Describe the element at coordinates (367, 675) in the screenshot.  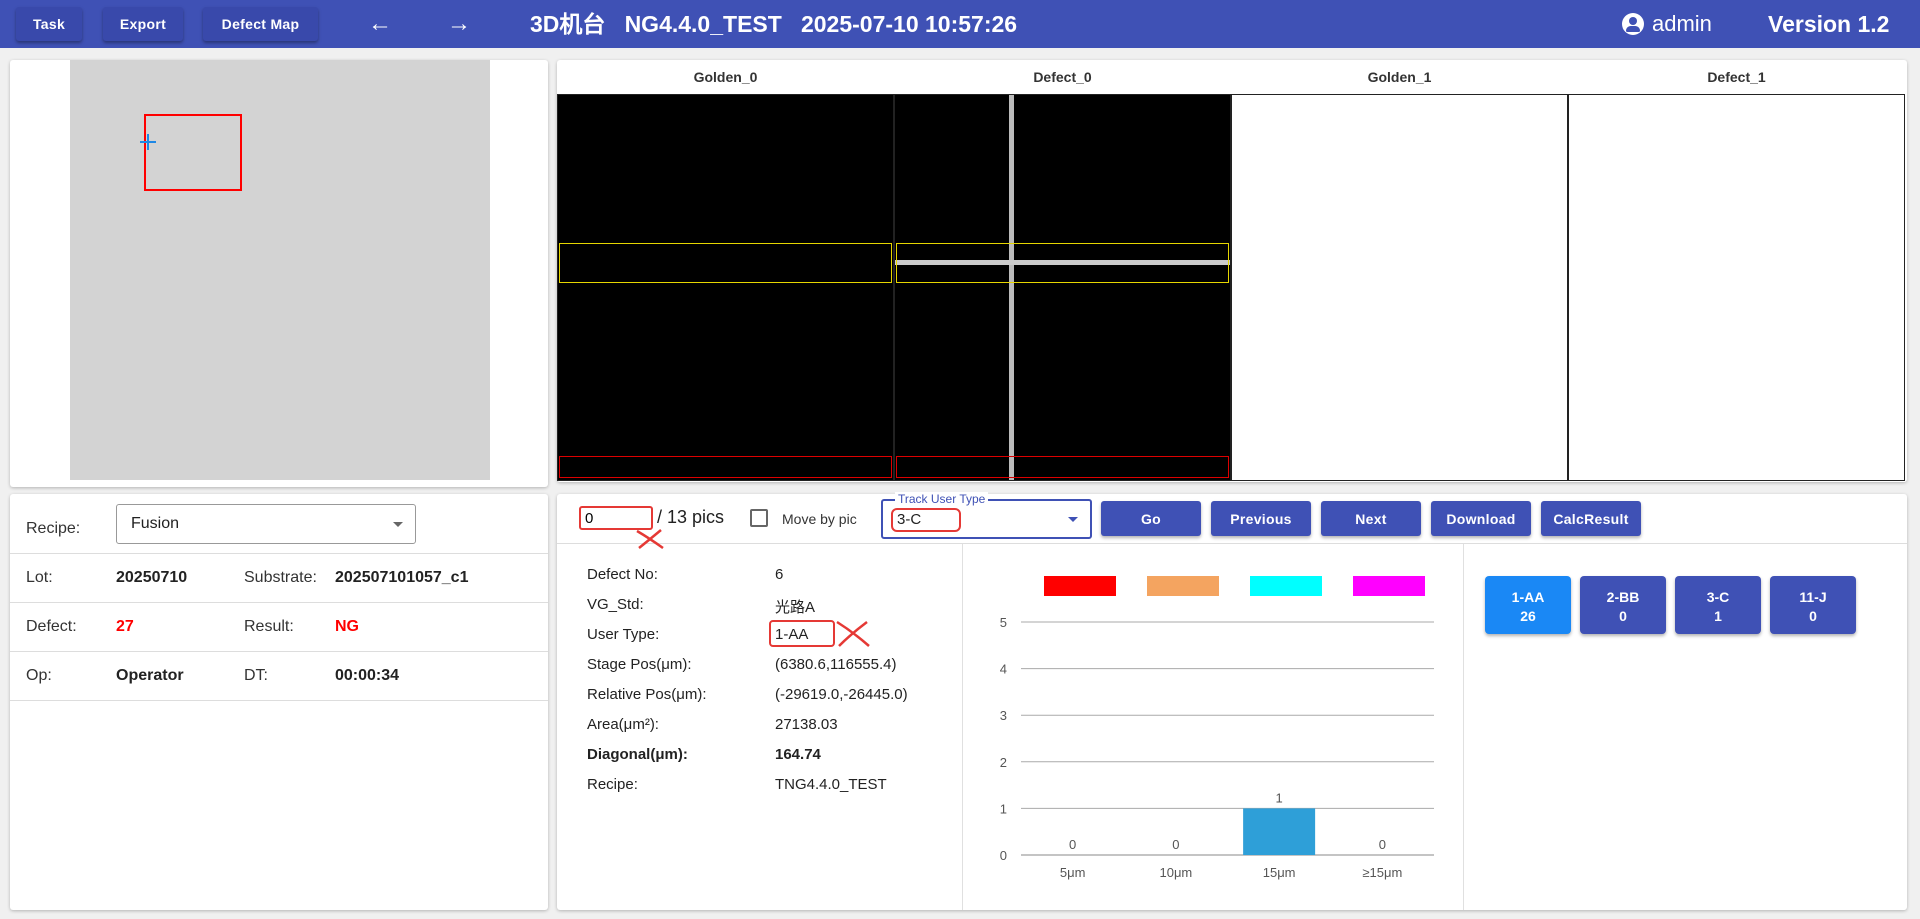
I see `dt-value: 00:00:34` at that location.